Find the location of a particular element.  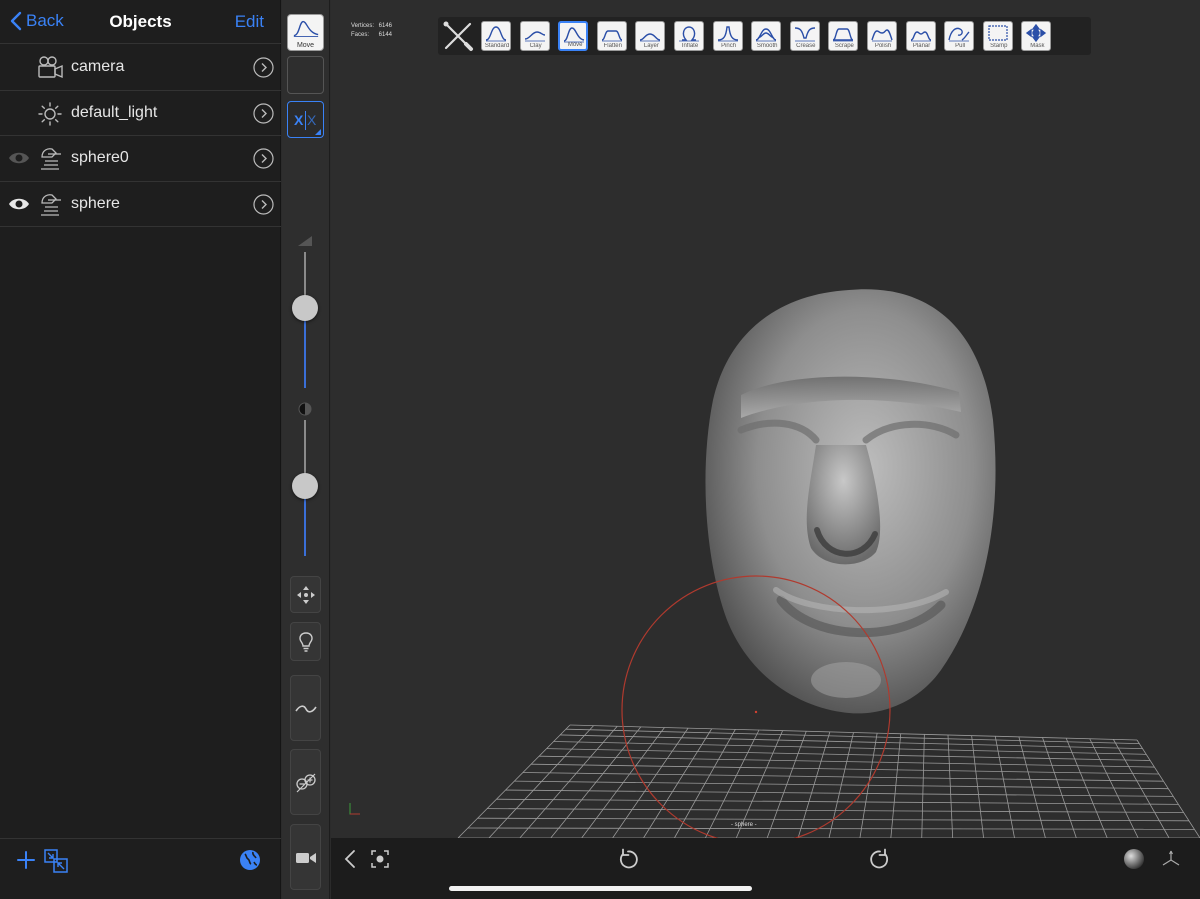

brush-mask-button: Mask is located at coordinates (1036, 36).